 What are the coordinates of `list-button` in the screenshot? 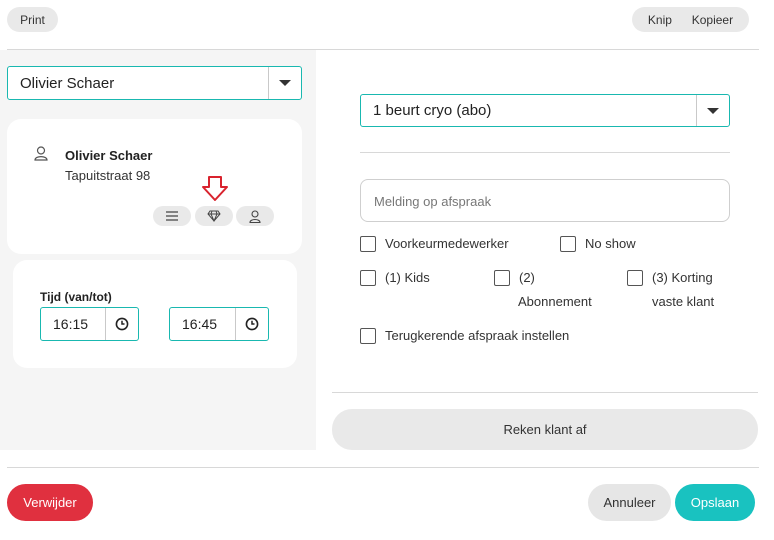 It's located at (172, 216).